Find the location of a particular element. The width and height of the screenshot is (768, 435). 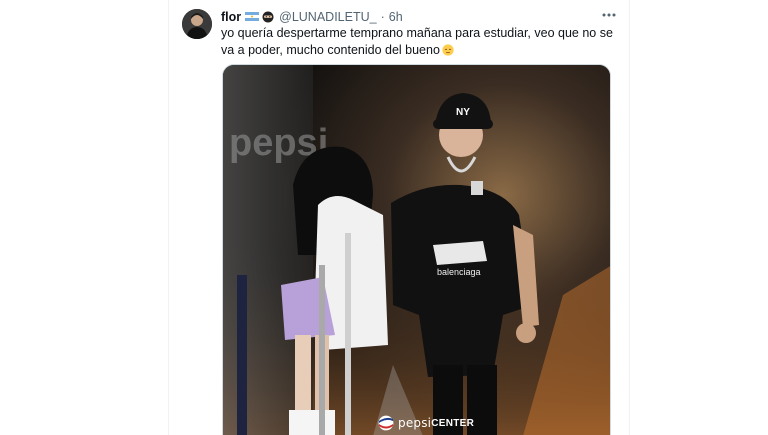

watermark-pepsi-text: pepsi is located at coordinates (415, 423).